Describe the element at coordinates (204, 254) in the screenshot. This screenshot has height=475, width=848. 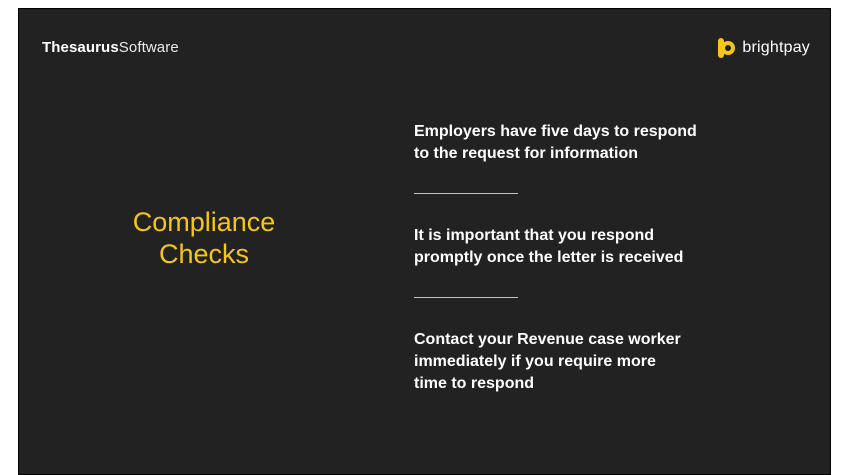
I see `slide-title-line2: Checks` at that location.